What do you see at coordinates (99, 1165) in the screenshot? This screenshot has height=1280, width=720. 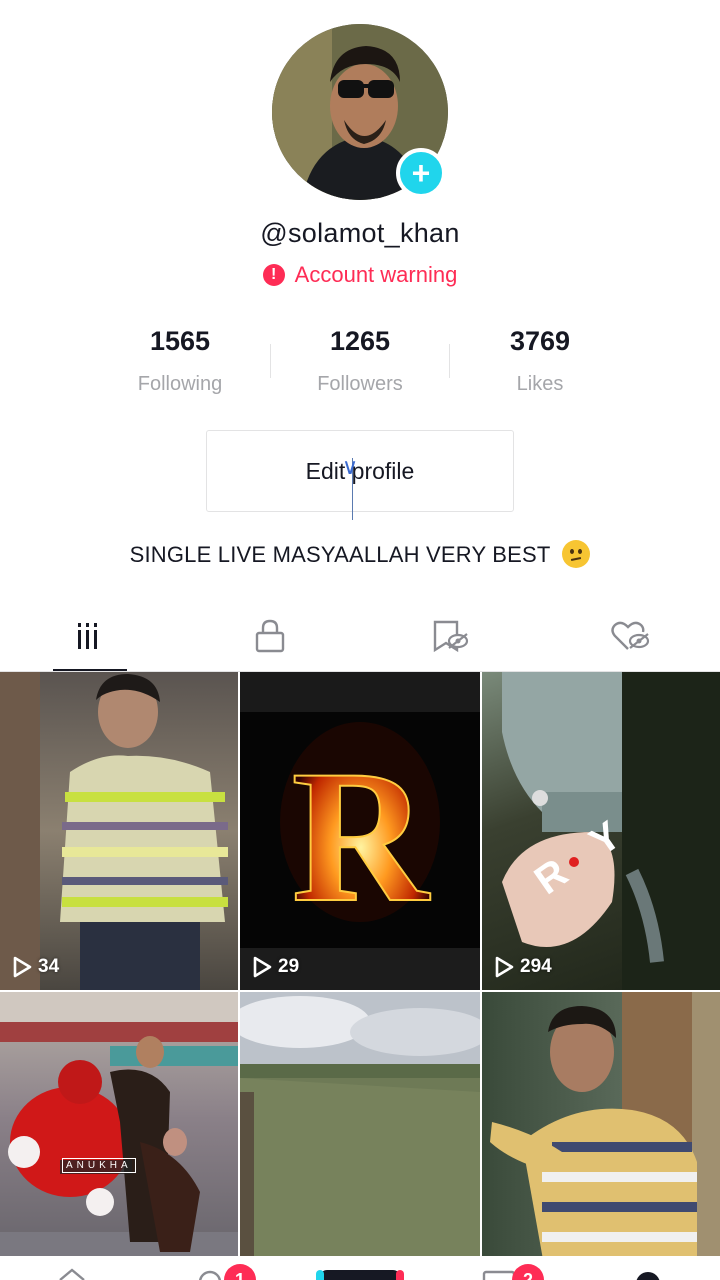 I see `overlay-text: ANUKHA` at bounding box center [99, 1165].